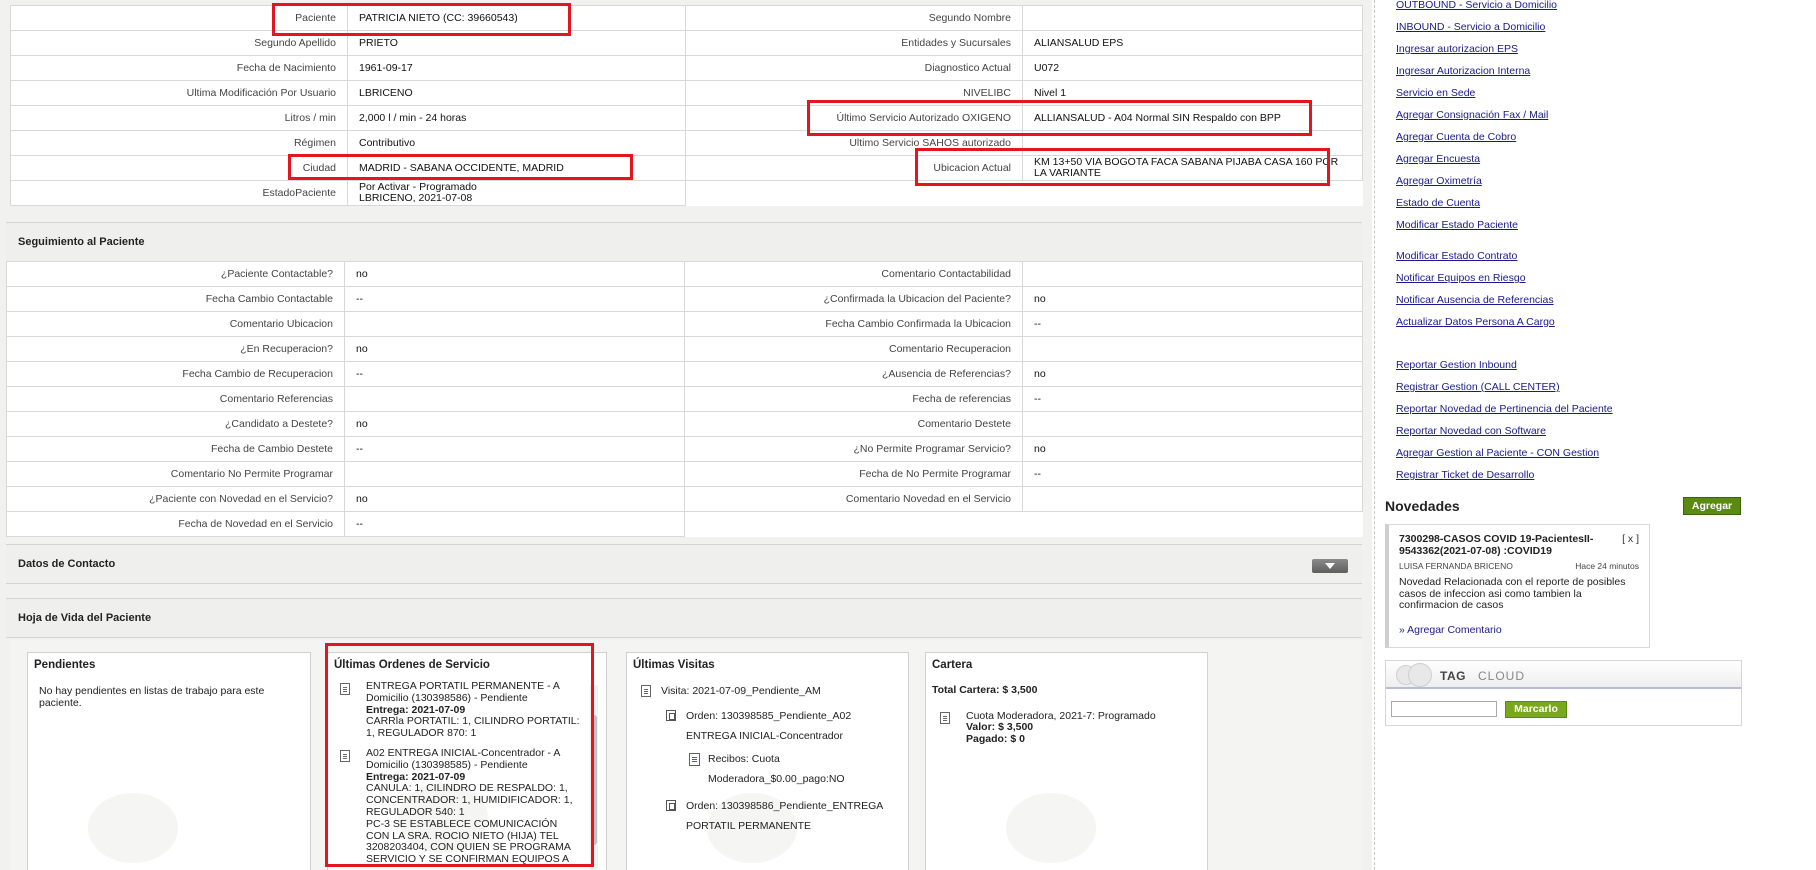  Describe the element at coordinates (1712, 506) in the screenshot. I see `agregar-novedad-button: Agregar` at that location.